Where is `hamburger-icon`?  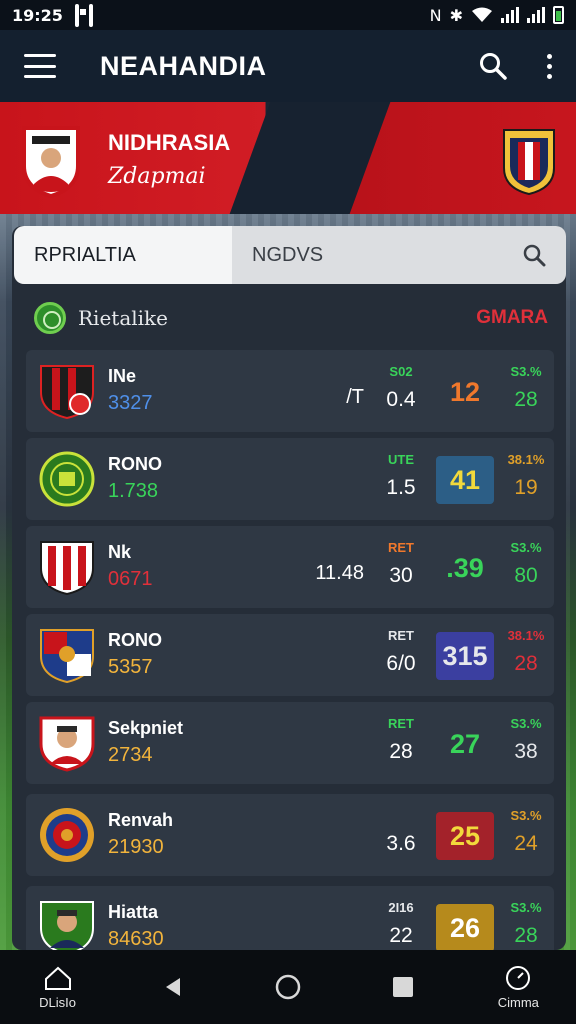 hamburger-icon is located at coordinates (40, 66).